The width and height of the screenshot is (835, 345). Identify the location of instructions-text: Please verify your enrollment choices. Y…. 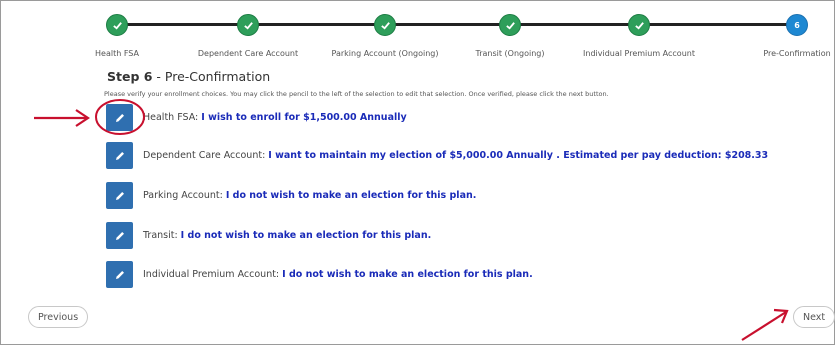
(356, 94).